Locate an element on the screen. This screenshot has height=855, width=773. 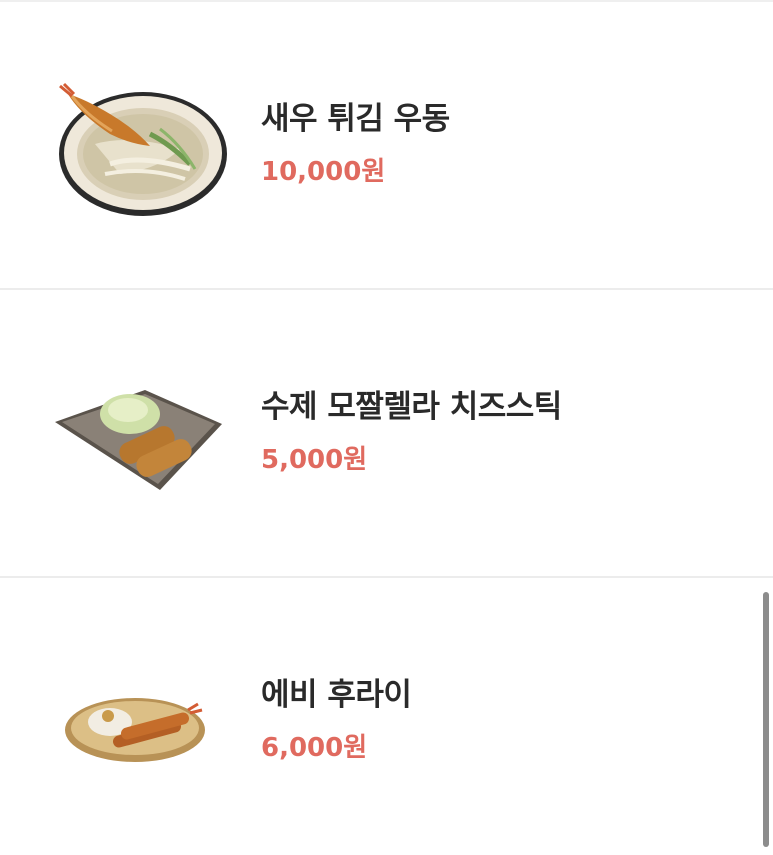
menu-item-price: 10,000원 is located at coordinates (323, 172).